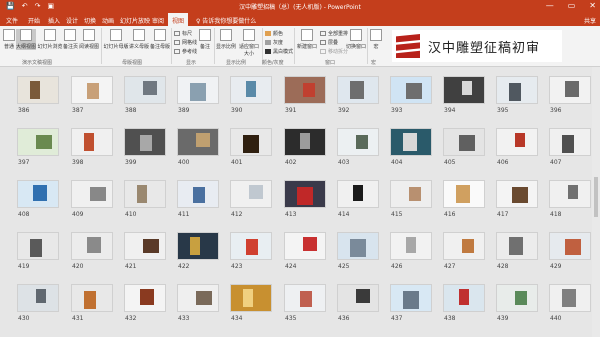 The image size is (600, 337). What do you see at coordinates (90, 20) in the screenshot?
I see `tab-transitions: 切换` at bounding box center [90, 20].